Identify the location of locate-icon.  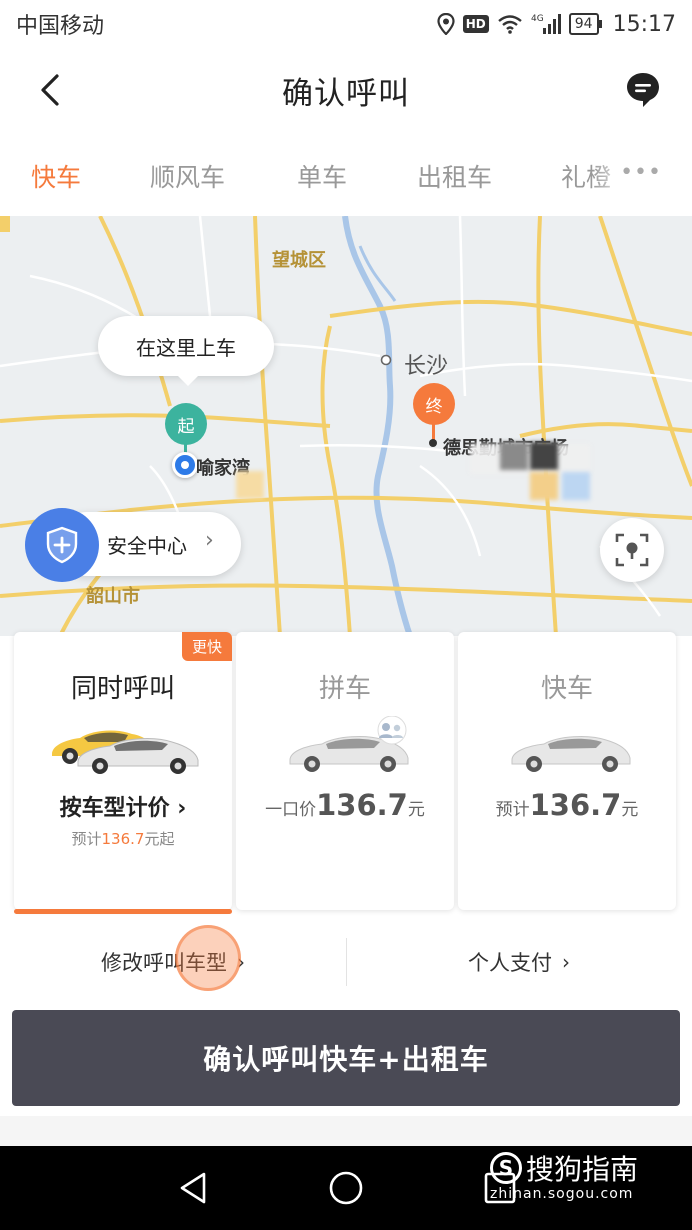
(632, 550).